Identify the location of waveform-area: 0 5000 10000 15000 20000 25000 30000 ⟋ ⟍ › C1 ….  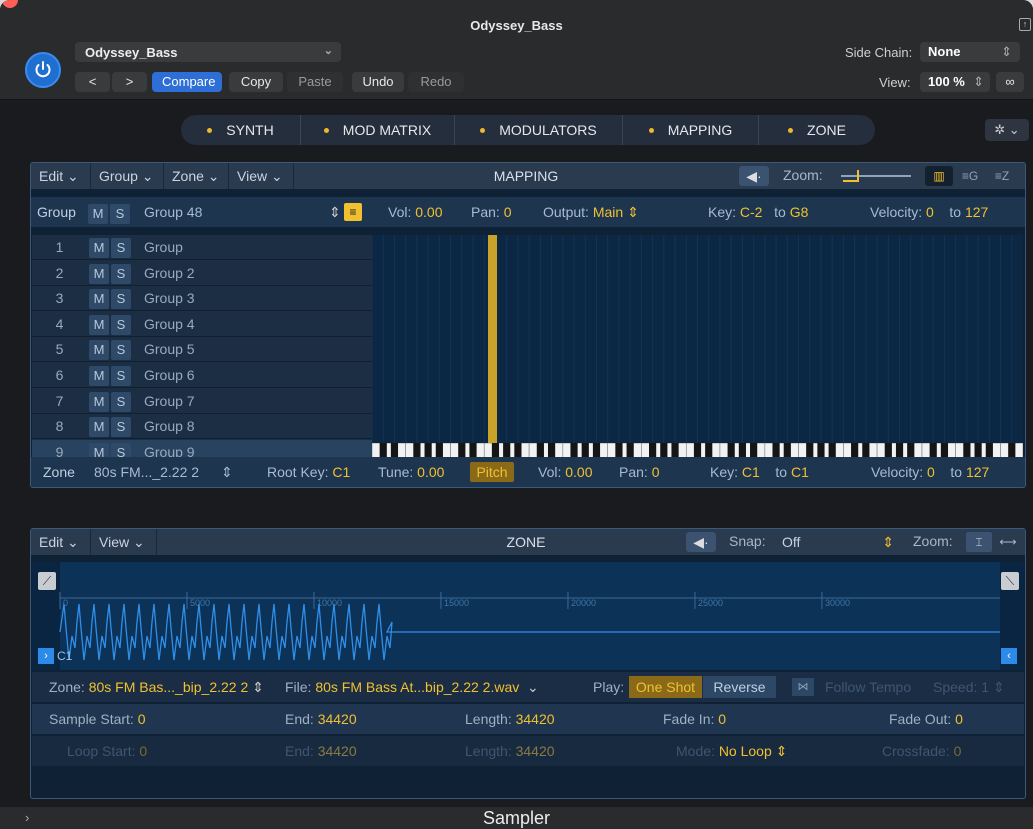
(528, 616).